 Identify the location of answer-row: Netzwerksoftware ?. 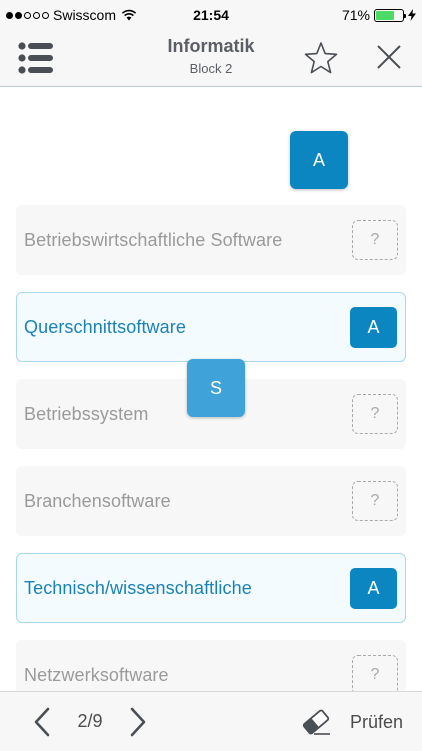
(211, 665).